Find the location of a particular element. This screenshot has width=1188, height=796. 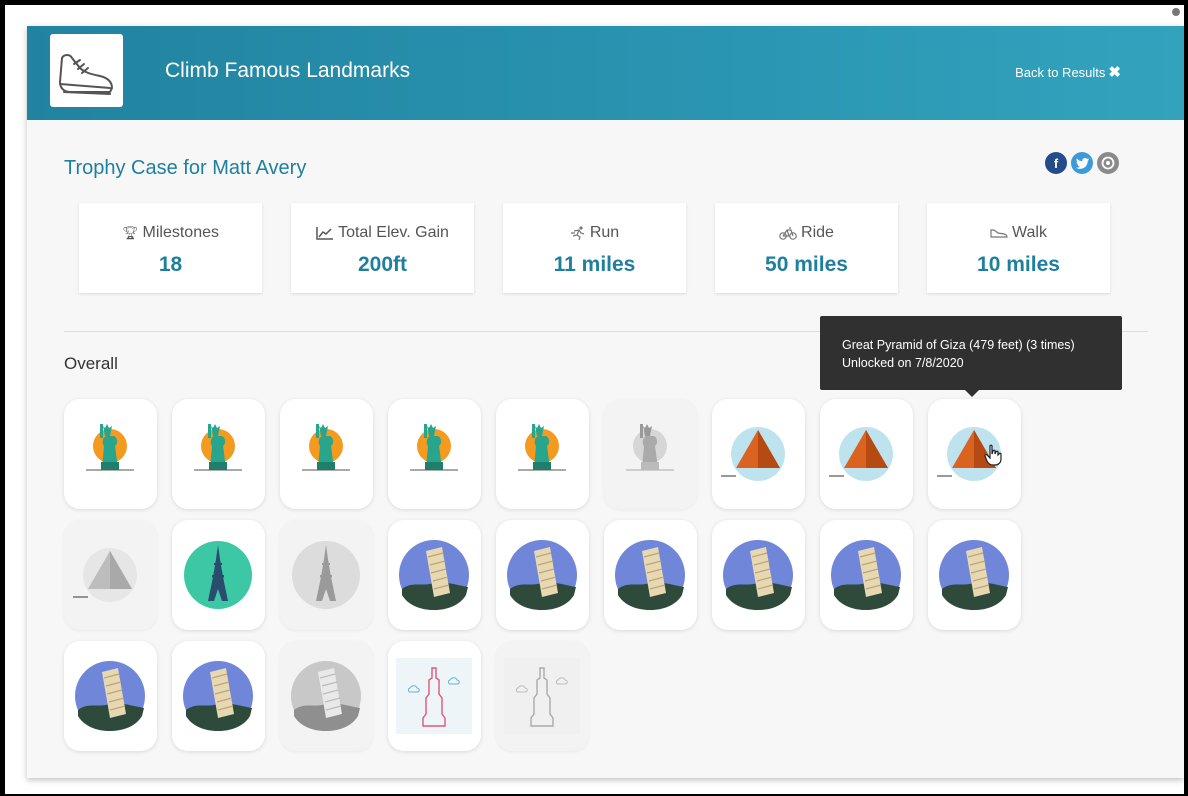

back-link-label: Back to Results is located at coordinates (1060, 72).